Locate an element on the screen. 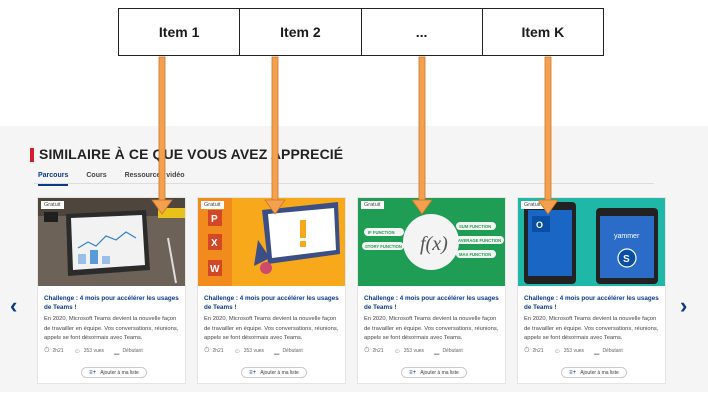 The height and width of the screenshot is (399, 708). title-accent-bar is located at coordinates (32, 155).